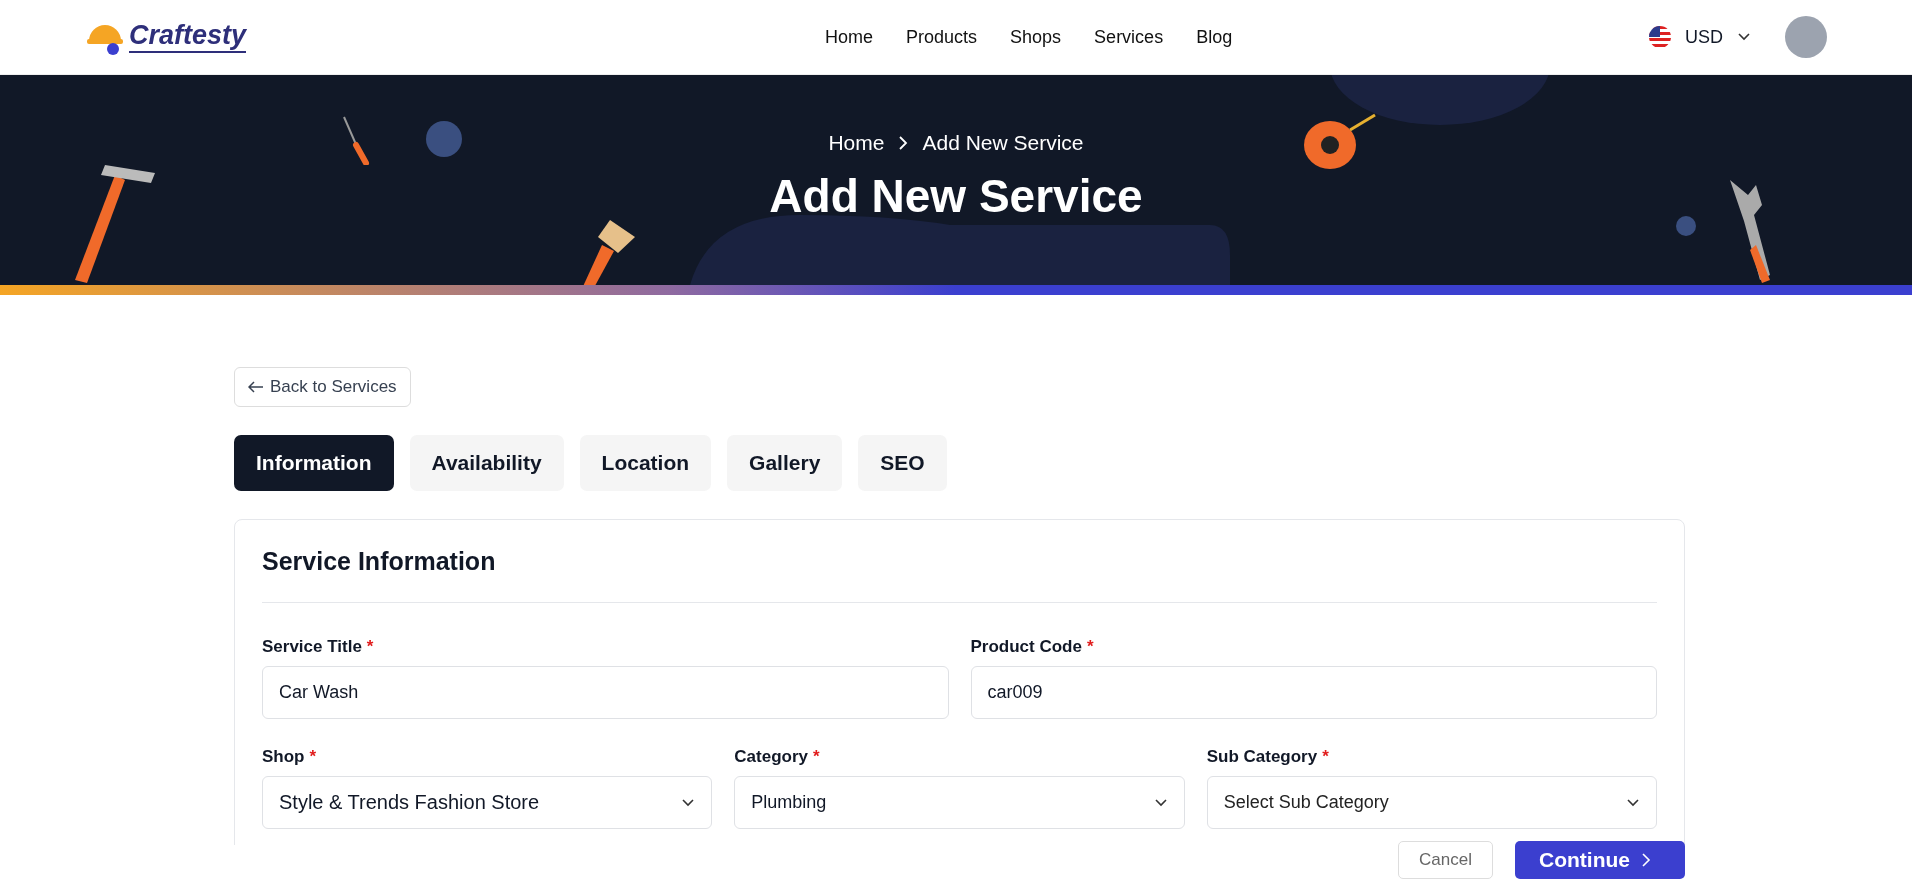  What do you see at coordinates (1431, 802) in the screenshot?
I see `dropdown-select: Select Sub Category` at bounding box center [1431, 802].